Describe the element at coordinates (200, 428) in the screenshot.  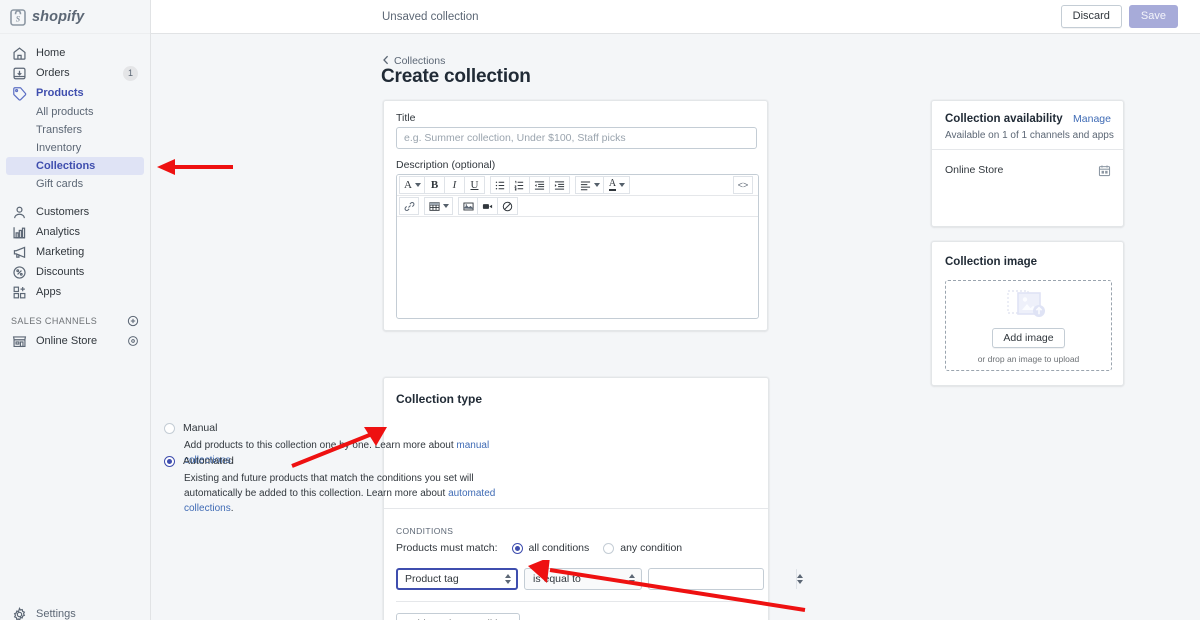
I see `radio-label: Manual` at that location.